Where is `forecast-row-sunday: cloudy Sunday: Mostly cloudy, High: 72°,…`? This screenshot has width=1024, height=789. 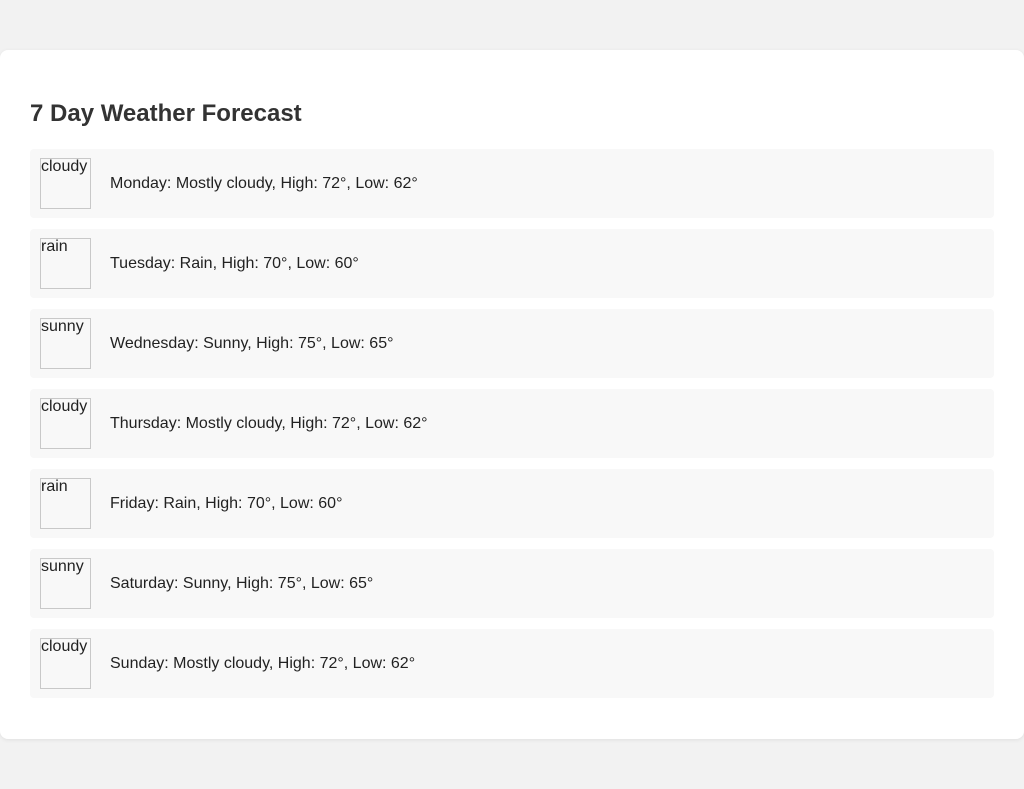
forecast-row-sunday: cloudy Sunday: Mostly cloudy, High: 72°,… is located at coordinates (512, 663).